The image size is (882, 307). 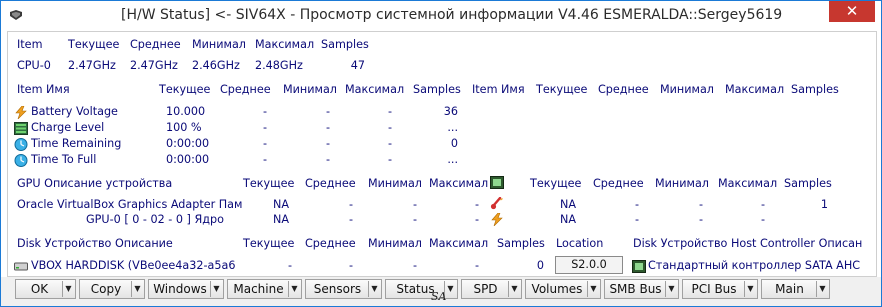 I want to click on battery-header-item: Item Имя, so click(x=43, y=89).